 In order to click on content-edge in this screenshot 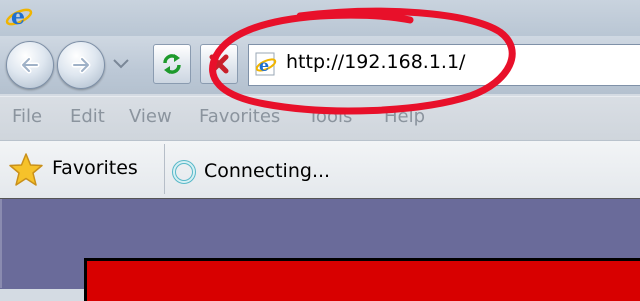, I will do `click(1, 243)`.